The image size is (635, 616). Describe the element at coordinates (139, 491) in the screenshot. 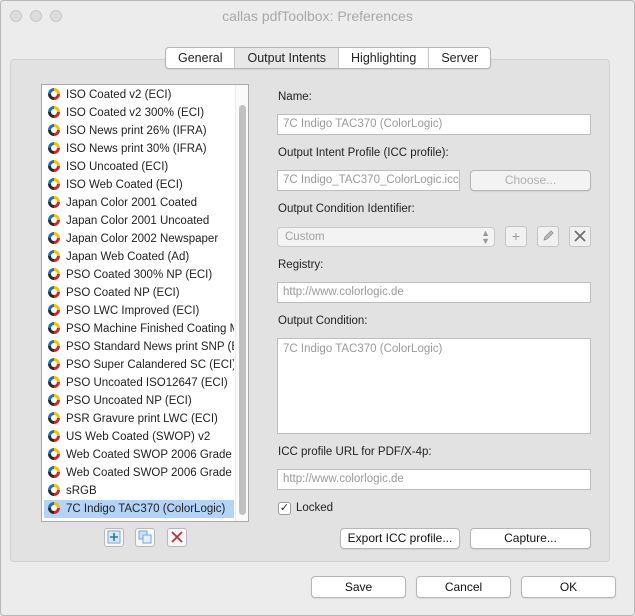

I see `profile-list-item: sRGB` at that location.